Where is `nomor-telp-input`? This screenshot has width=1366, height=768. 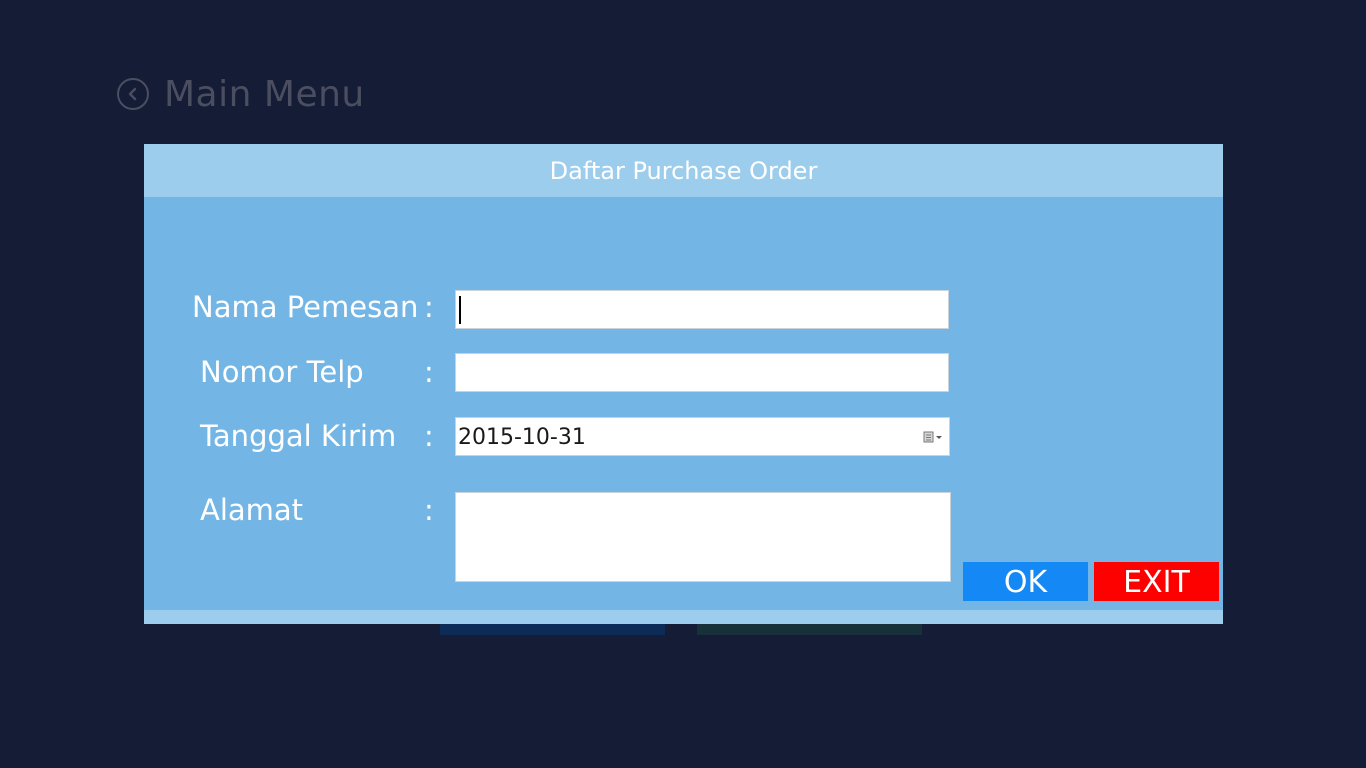 nomor-telp-input is located at coordinates (702, 372).